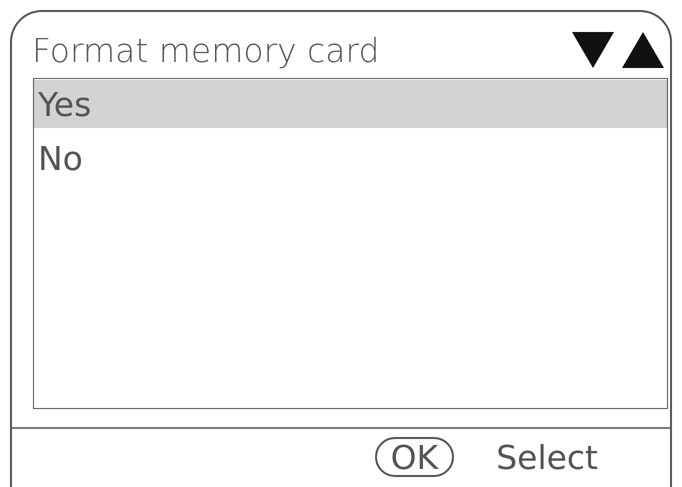 This screenshot has height=487, width=682. I want to click on up-down-arrows-icon, so click(618, 50).